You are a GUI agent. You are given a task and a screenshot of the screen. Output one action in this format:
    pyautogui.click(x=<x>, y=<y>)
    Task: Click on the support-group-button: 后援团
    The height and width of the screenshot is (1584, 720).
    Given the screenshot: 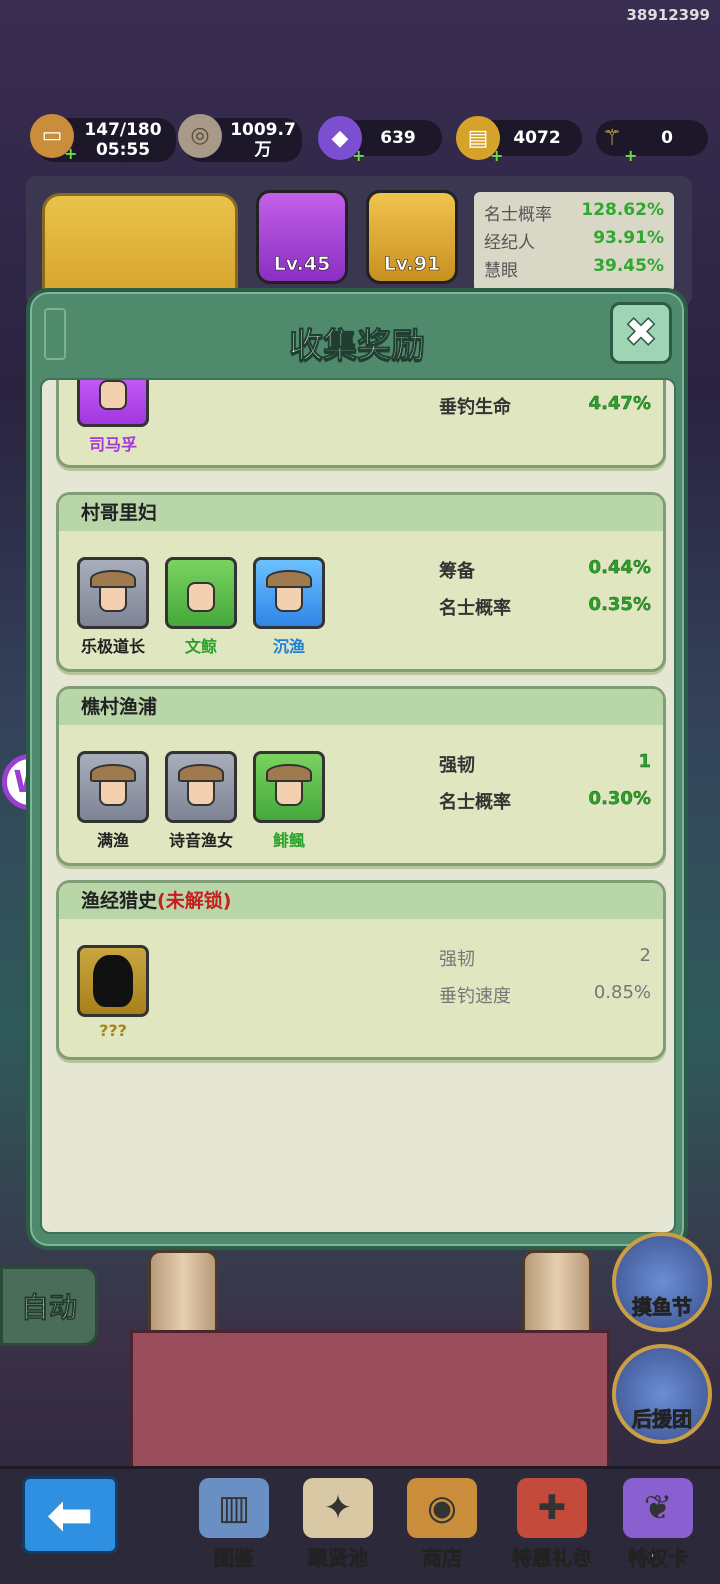 What is the action you would take?
    pyautogui.click(x=662, y=1394)
    